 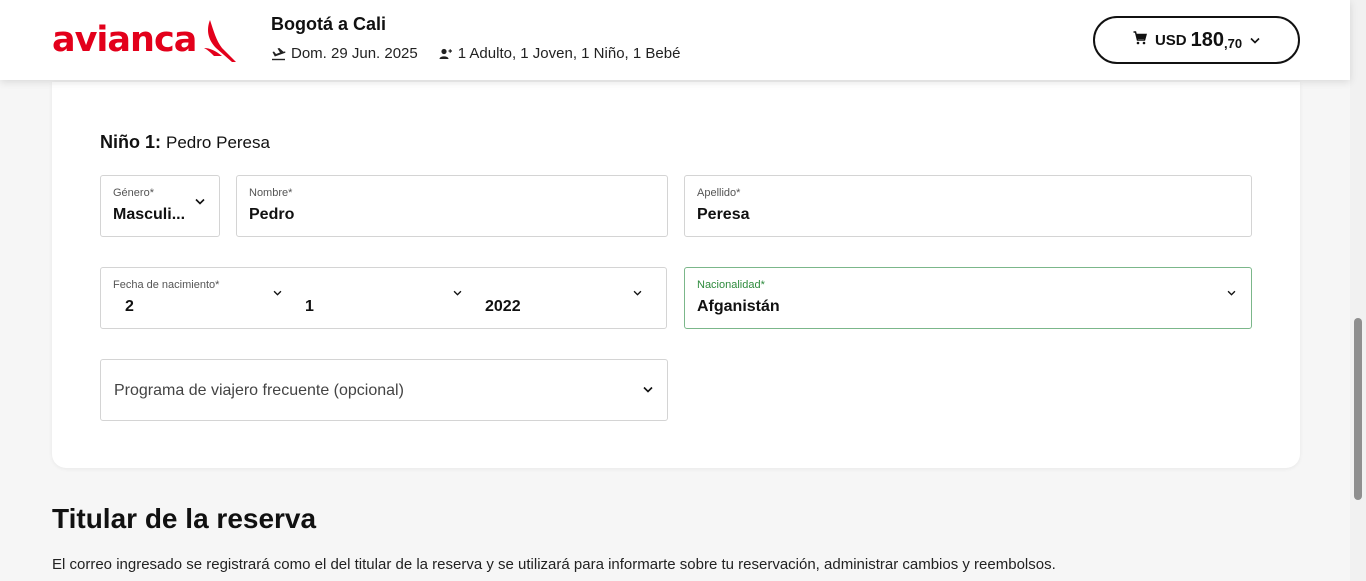 I want to click on birth-date-field: Fecha de nacimiento* 2 1 2022, so click(x=383, y=298).